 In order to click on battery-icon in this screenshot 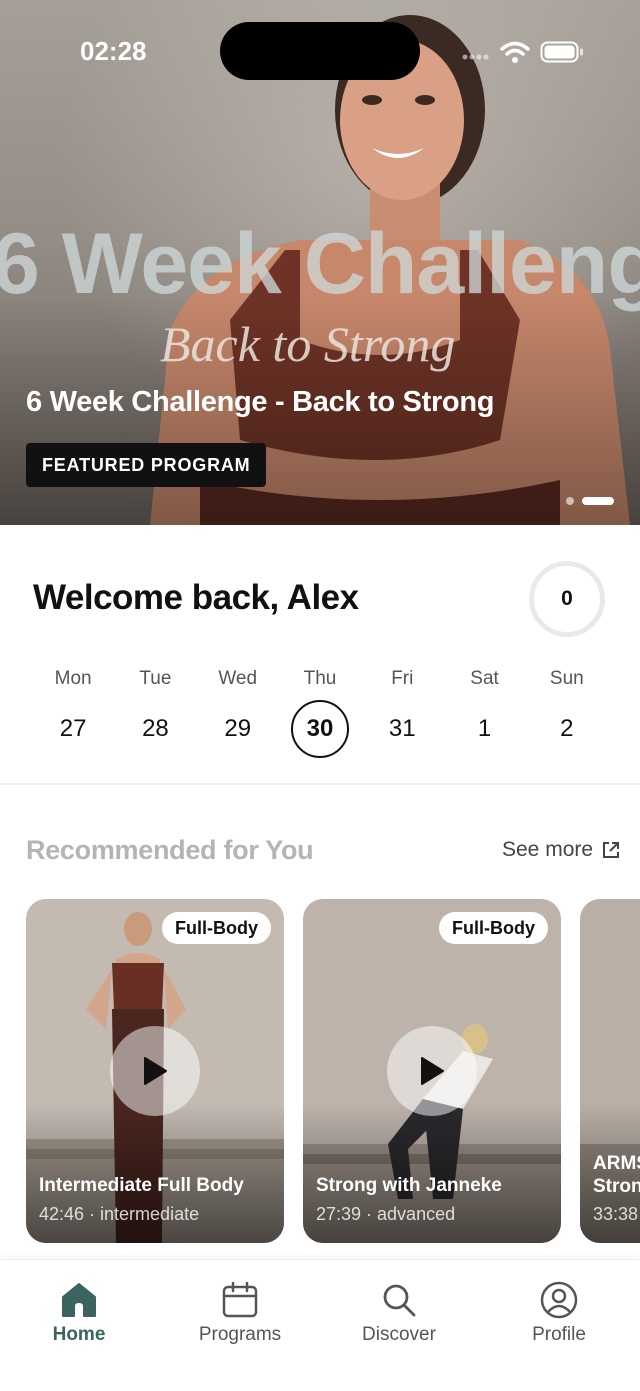, I will do `click(561, 52)`.